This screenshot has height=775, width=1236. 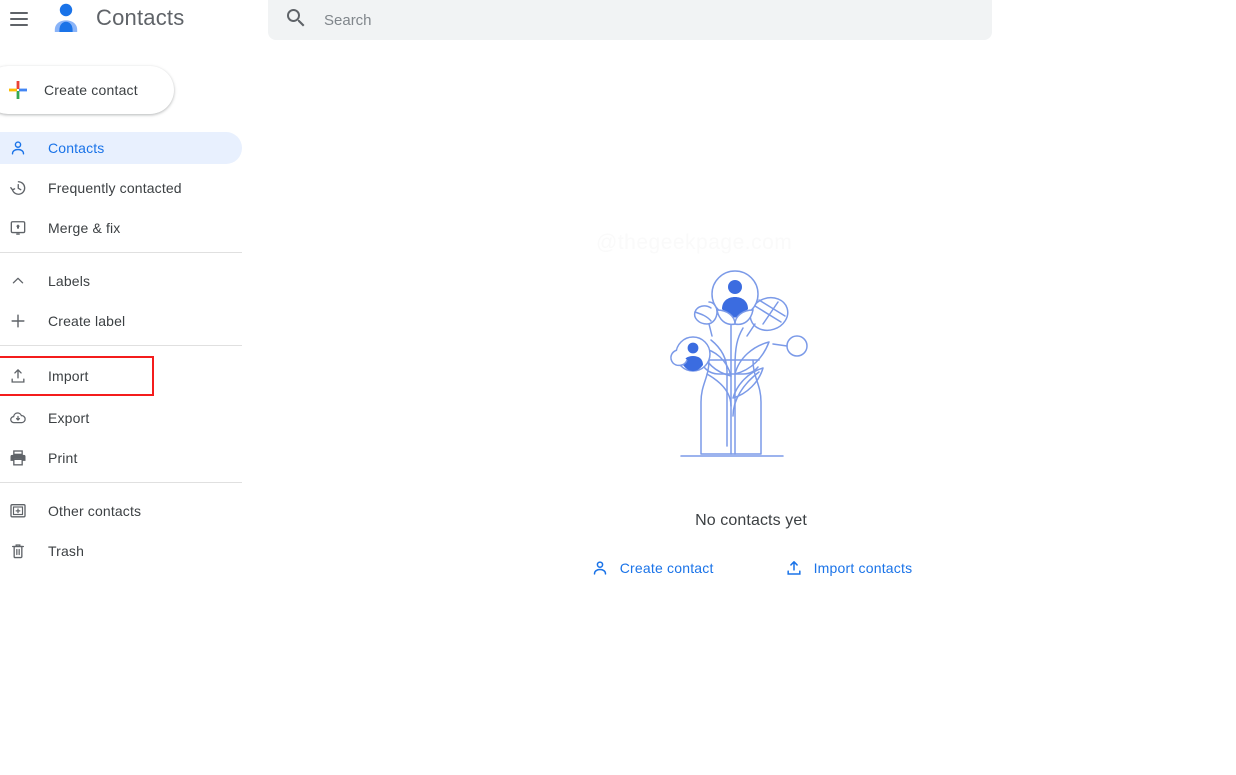 I want to click on import-contacts-link: Import contacts, so click(x=848, y=568).